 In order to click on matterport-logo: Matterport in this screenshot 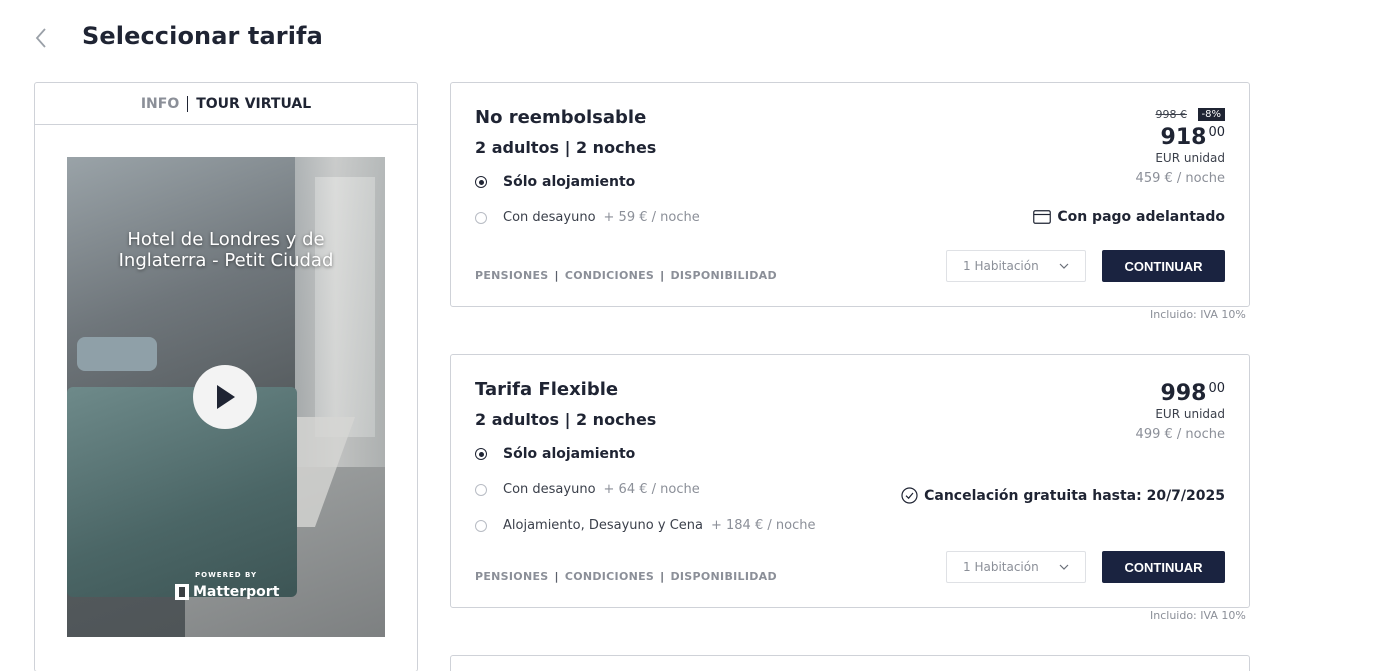, I will do `click(227, 592)`.